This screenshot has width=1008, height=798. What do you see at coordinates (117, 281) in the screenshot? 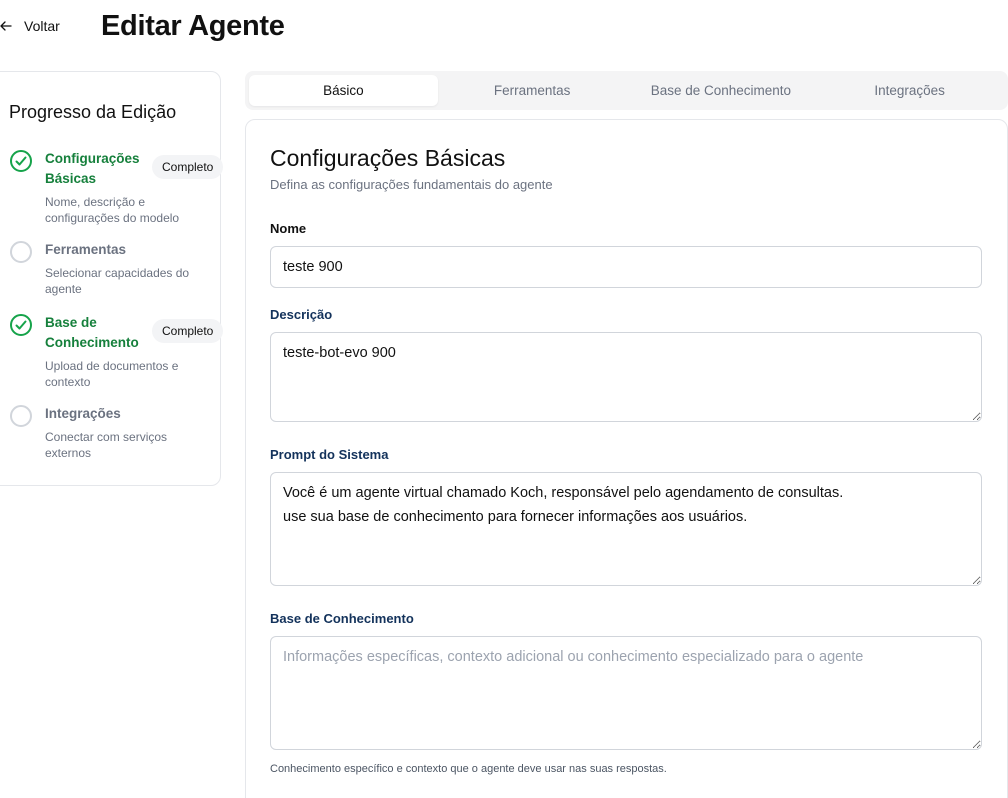
I see `step-description: Selecionar capacidades do agente` at bounding box center [117, 281].